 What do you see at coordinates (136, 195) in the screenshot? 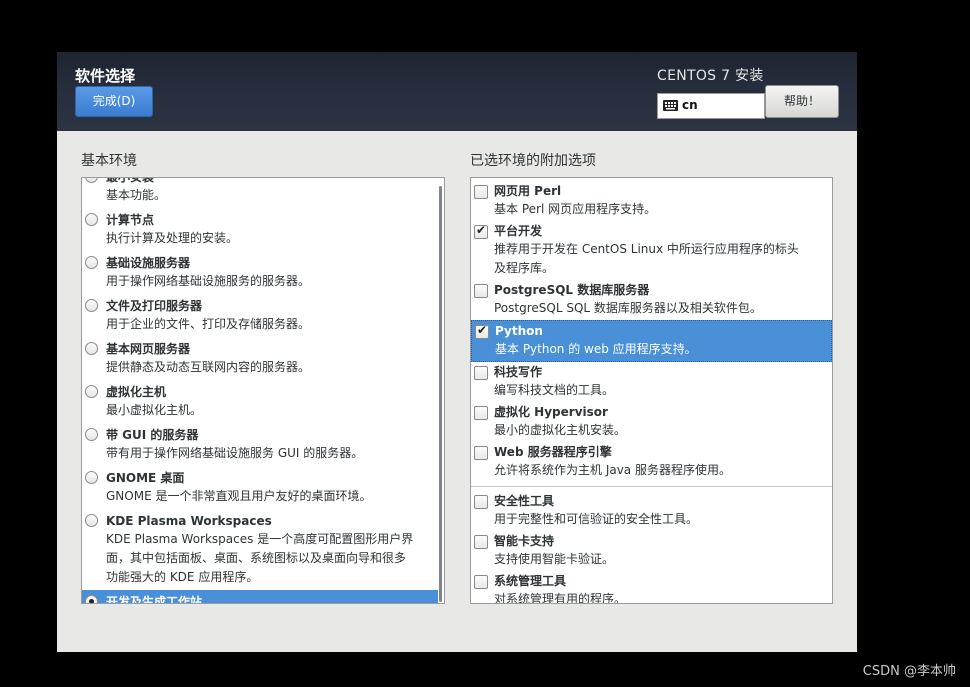
I see `environment-description: 基本功能。` at bounding box center [136, 195].